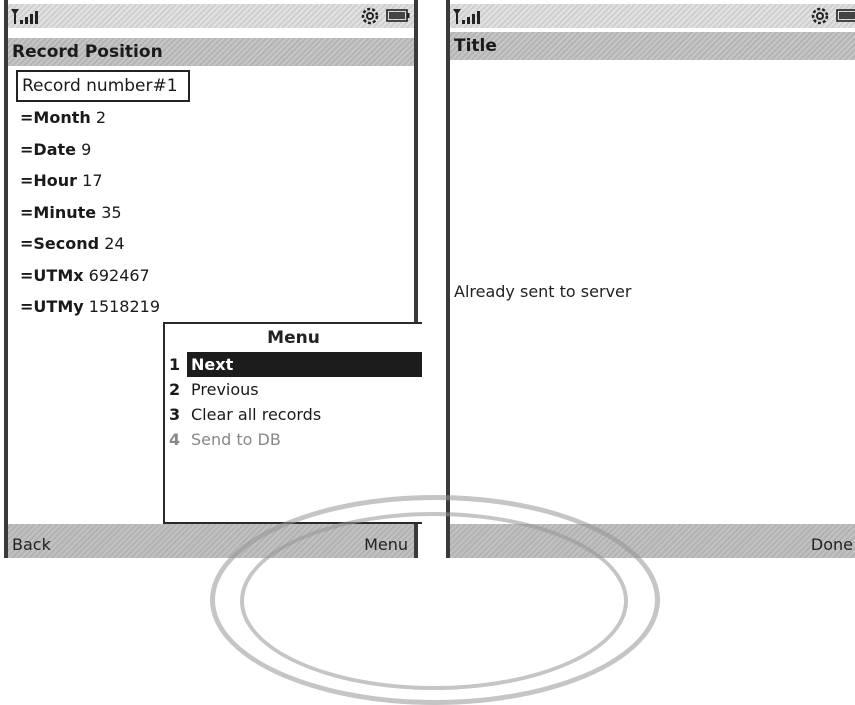 This screenshot has width=855, height=705. What do you see at coordinates (293, 364) in the screenshot?
I see `menu-item-next: 1 Next` at bounding box center [293, 364].